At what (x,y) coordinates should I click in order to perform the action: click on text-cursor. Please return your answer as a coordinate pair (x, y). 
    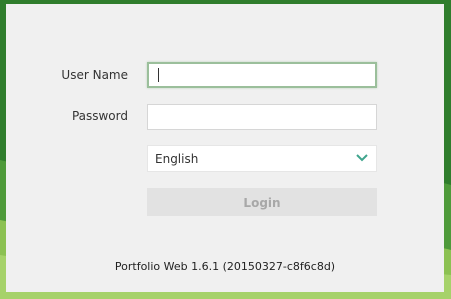
    Looking at the image, I should click on (158, 75).